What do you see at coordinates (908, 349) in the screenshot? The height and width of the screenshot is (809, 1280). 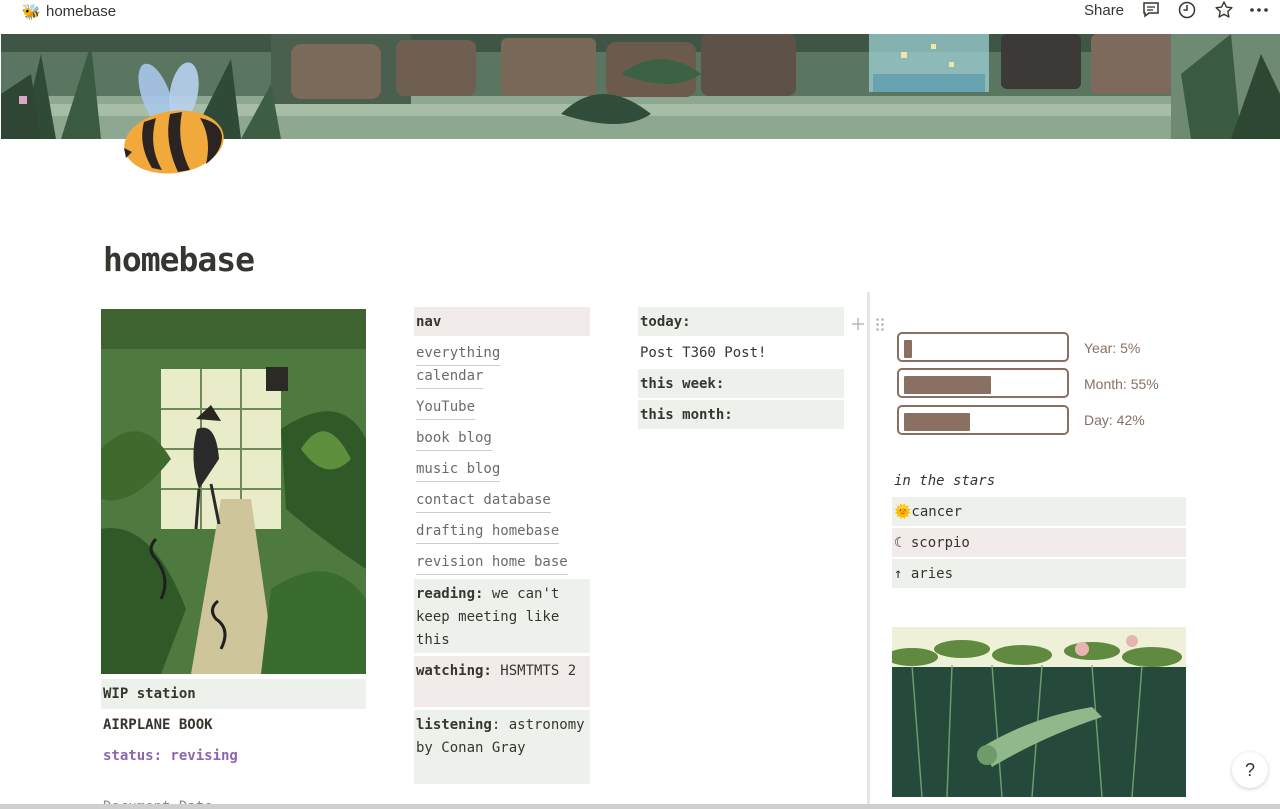 I see `year-progress-fill` at bounding box center [908, 349].